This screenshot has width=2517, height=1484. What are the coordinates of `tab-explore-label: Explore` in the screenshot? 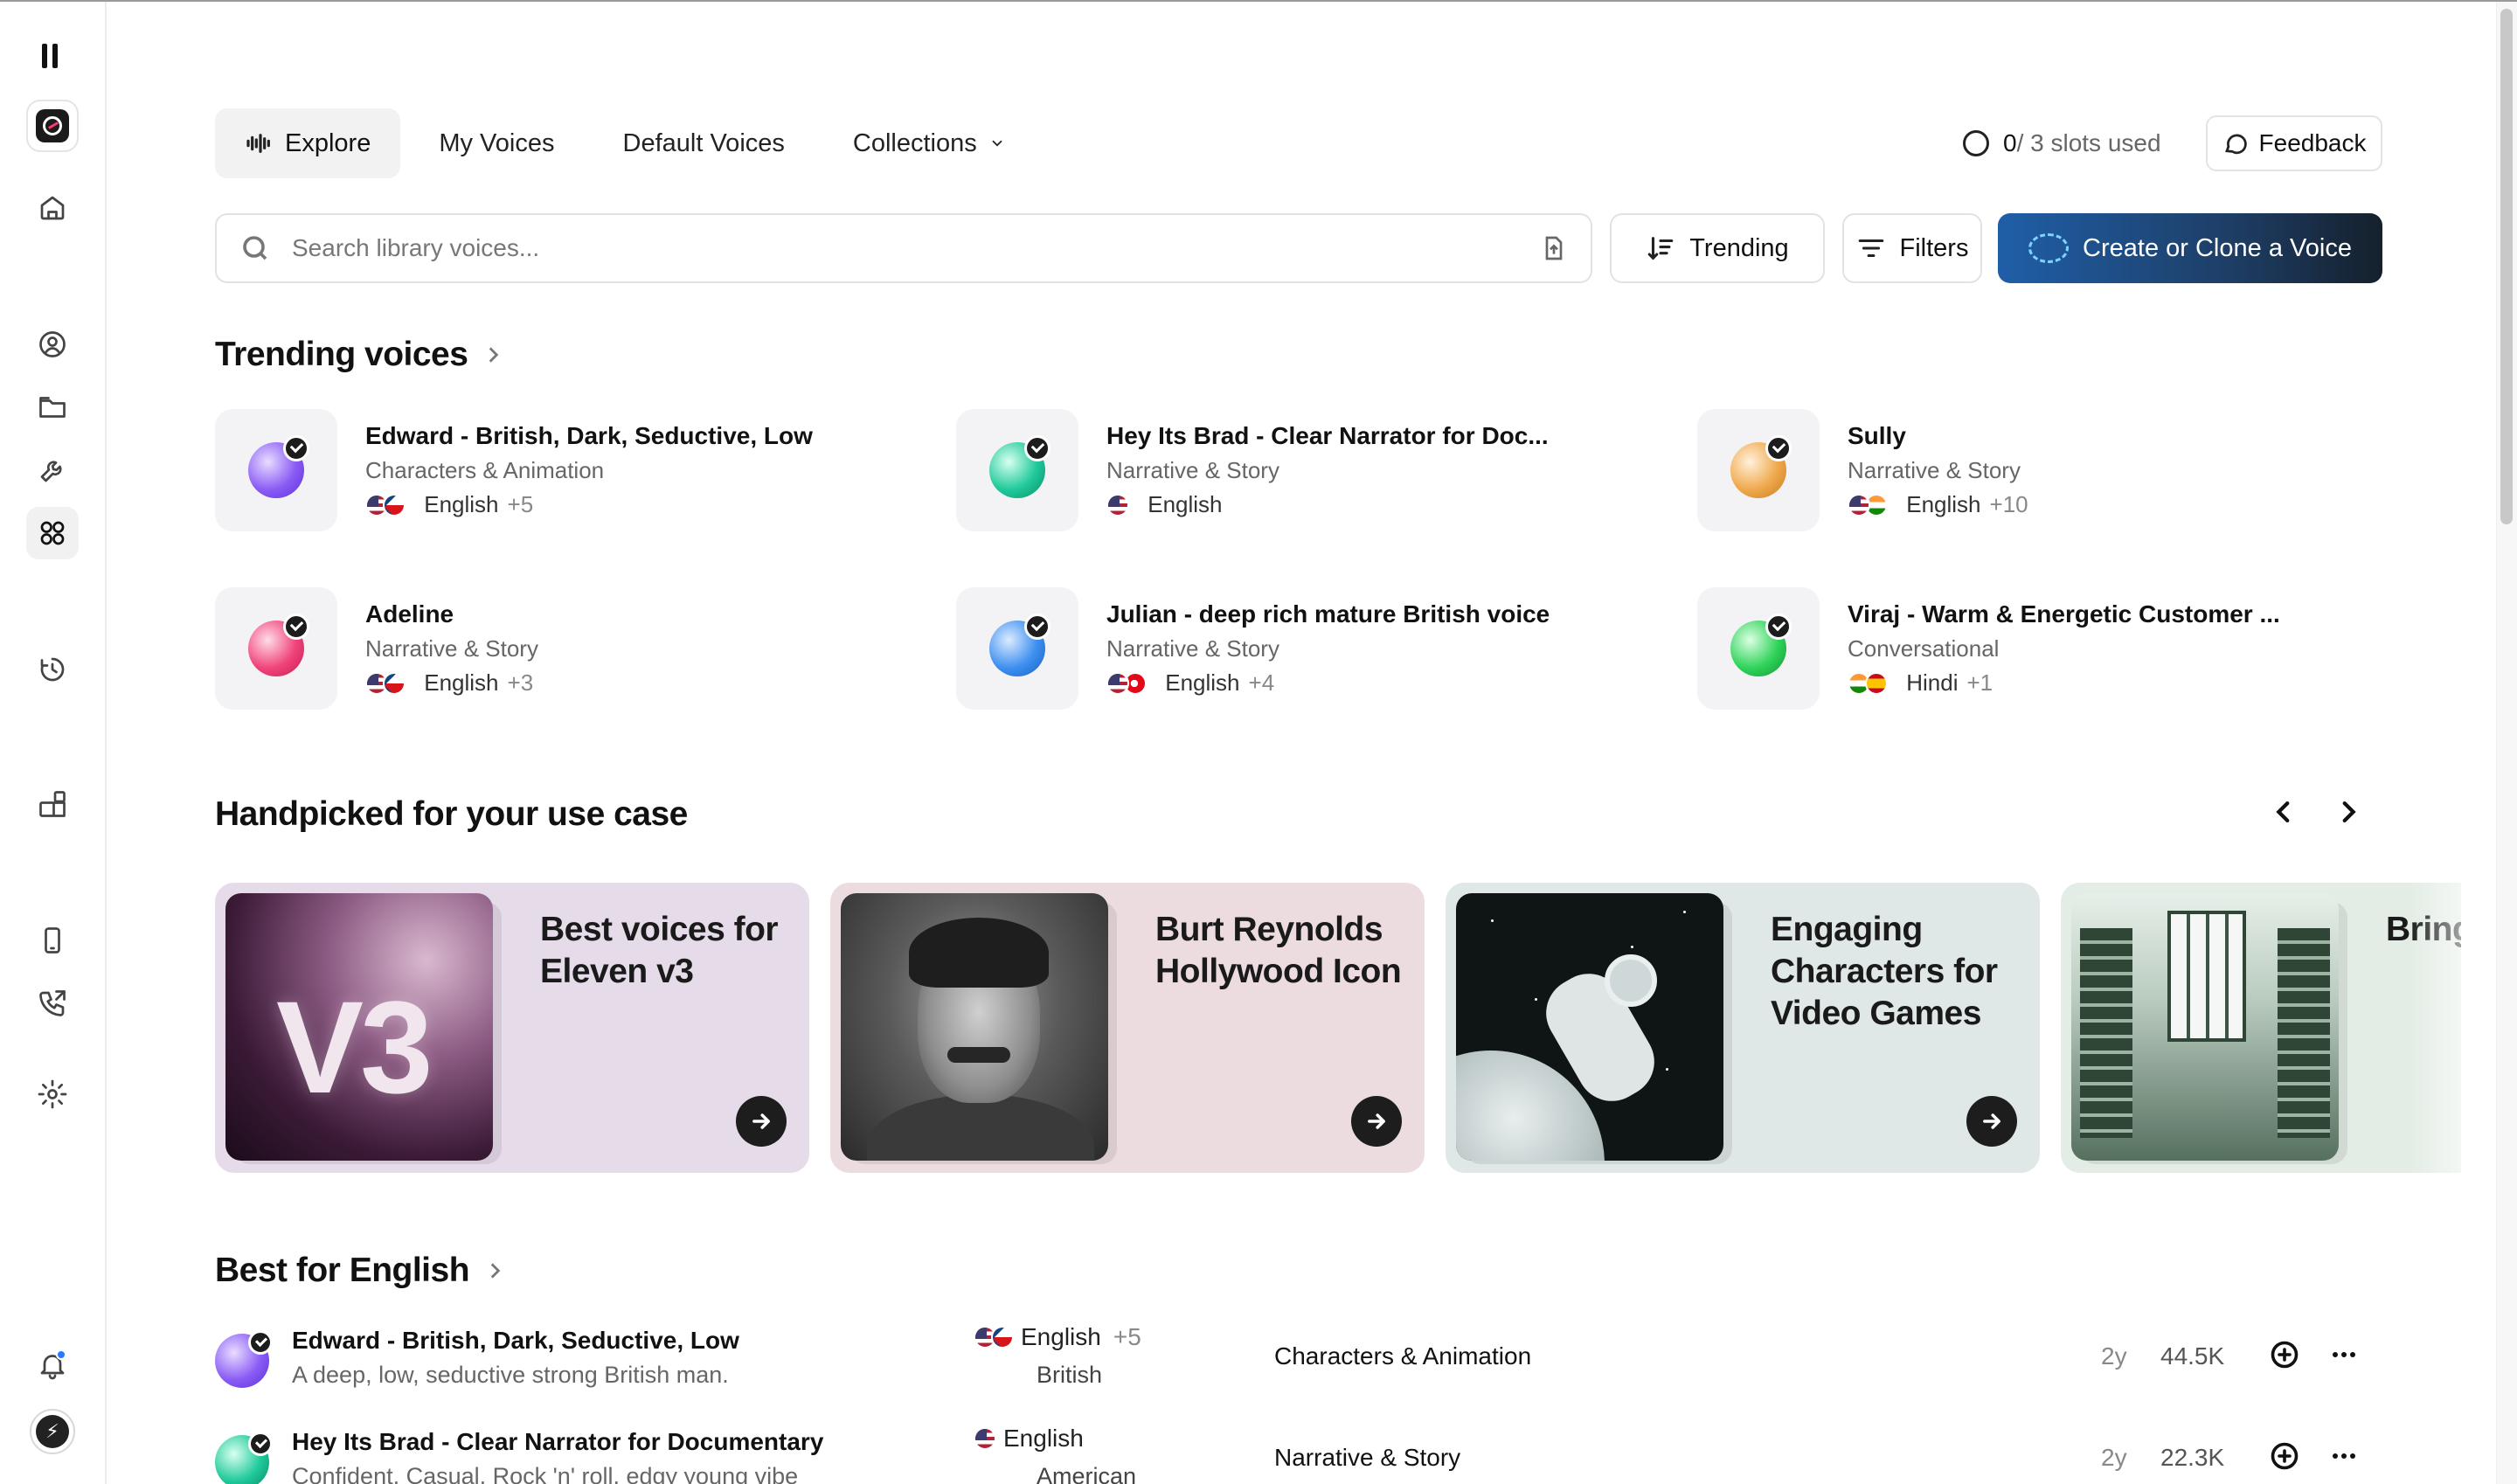 It's located at (328, 142).